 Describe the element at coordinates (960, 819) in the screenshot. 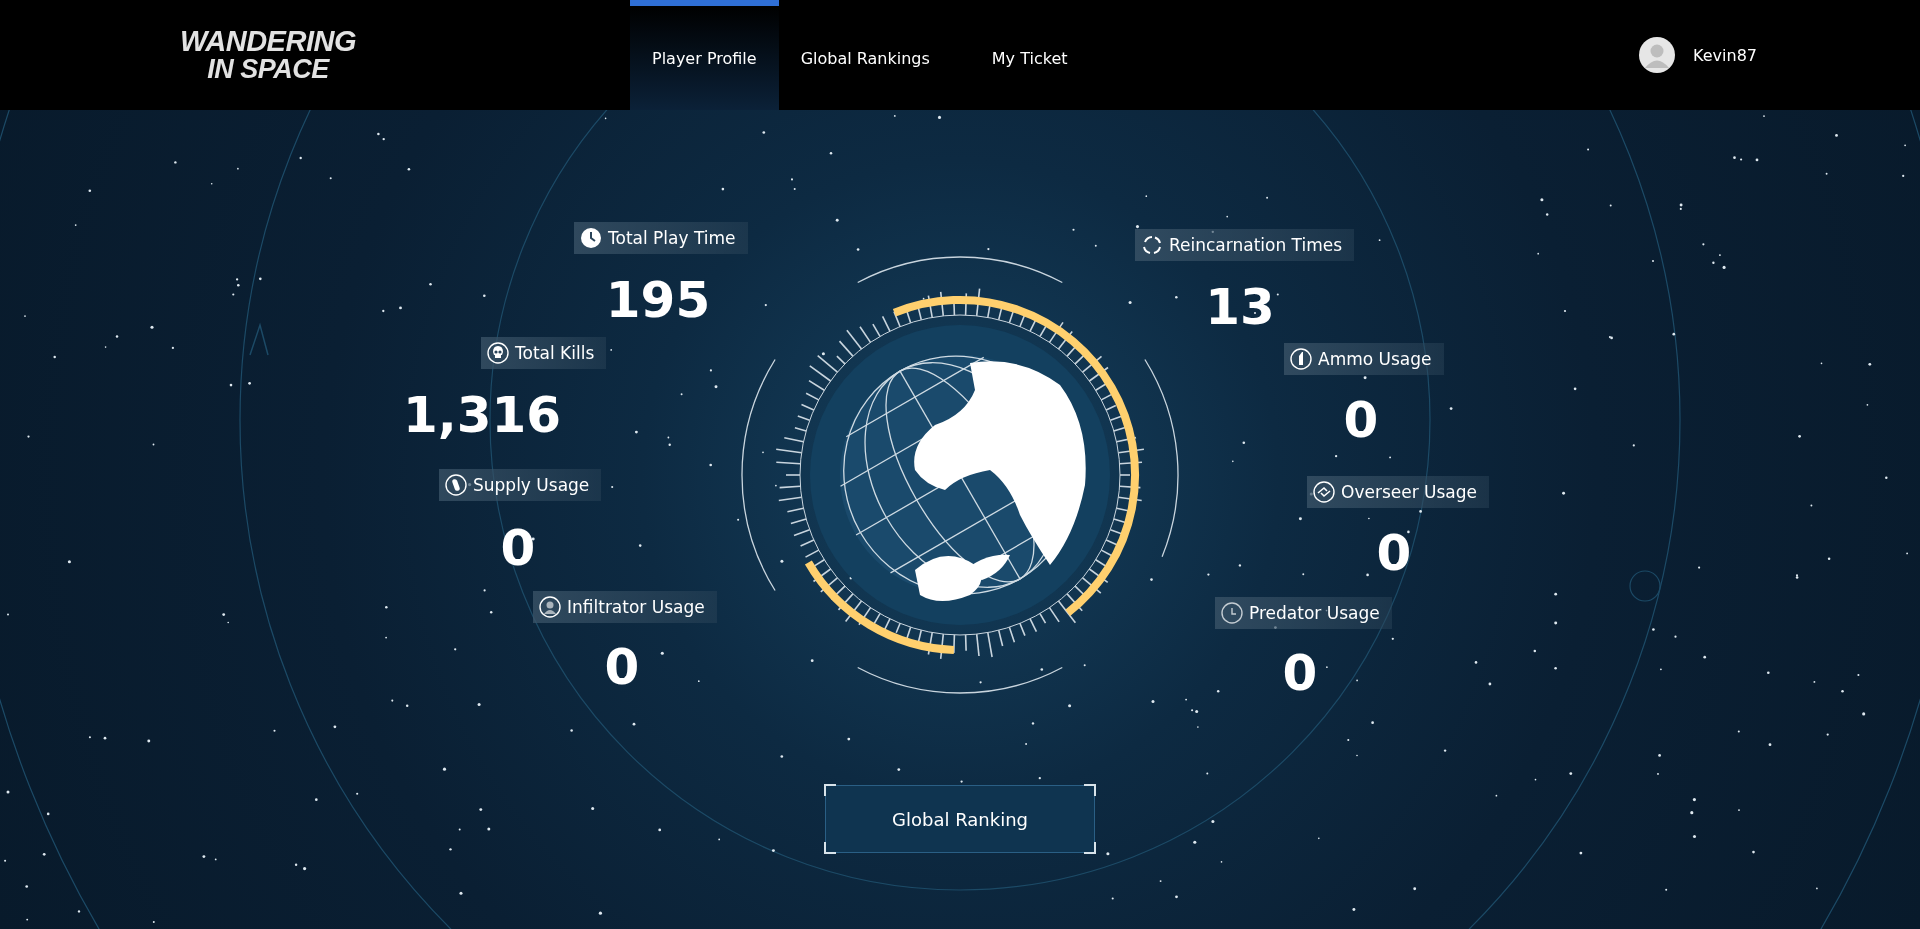

I see `global-ranking-button: Global Ranking` at that location.